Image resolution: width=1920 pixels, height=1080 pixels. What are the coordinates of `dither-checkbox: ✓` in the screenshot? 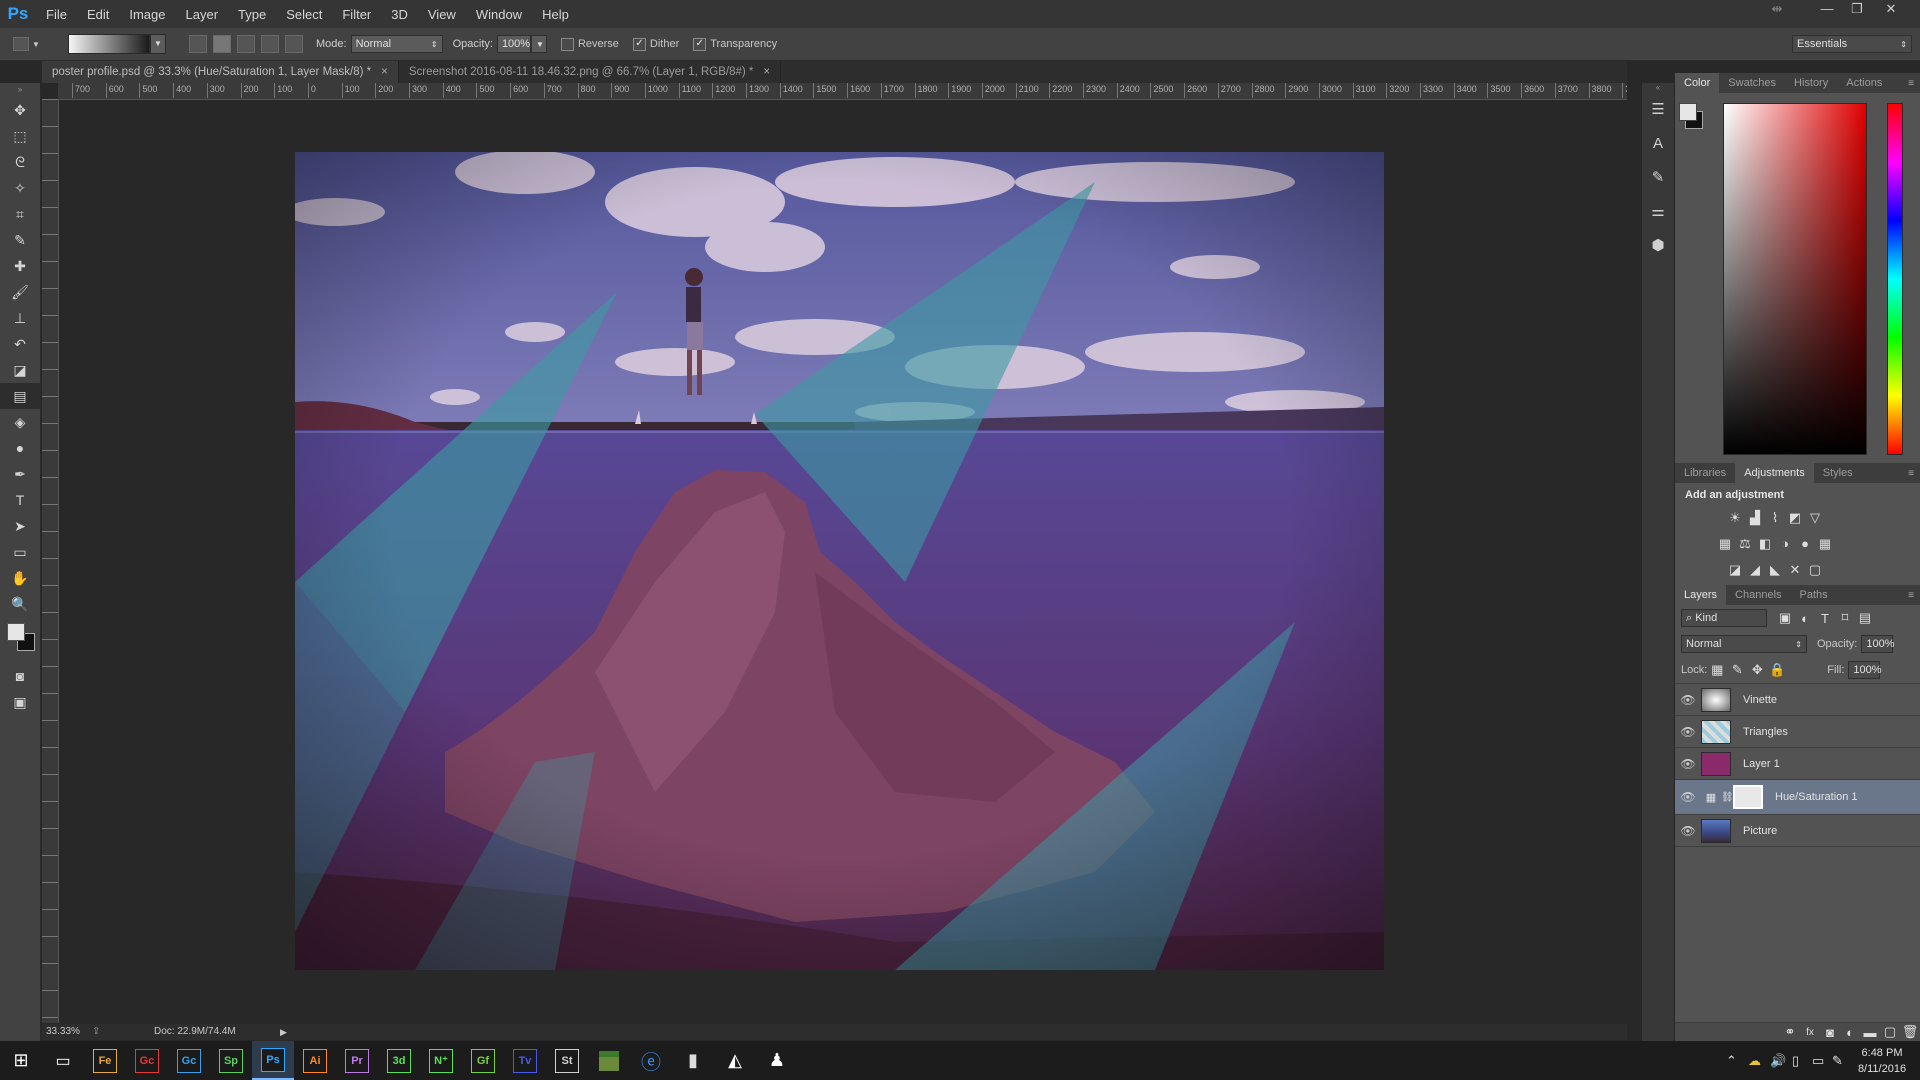 It's located at (639, 44).